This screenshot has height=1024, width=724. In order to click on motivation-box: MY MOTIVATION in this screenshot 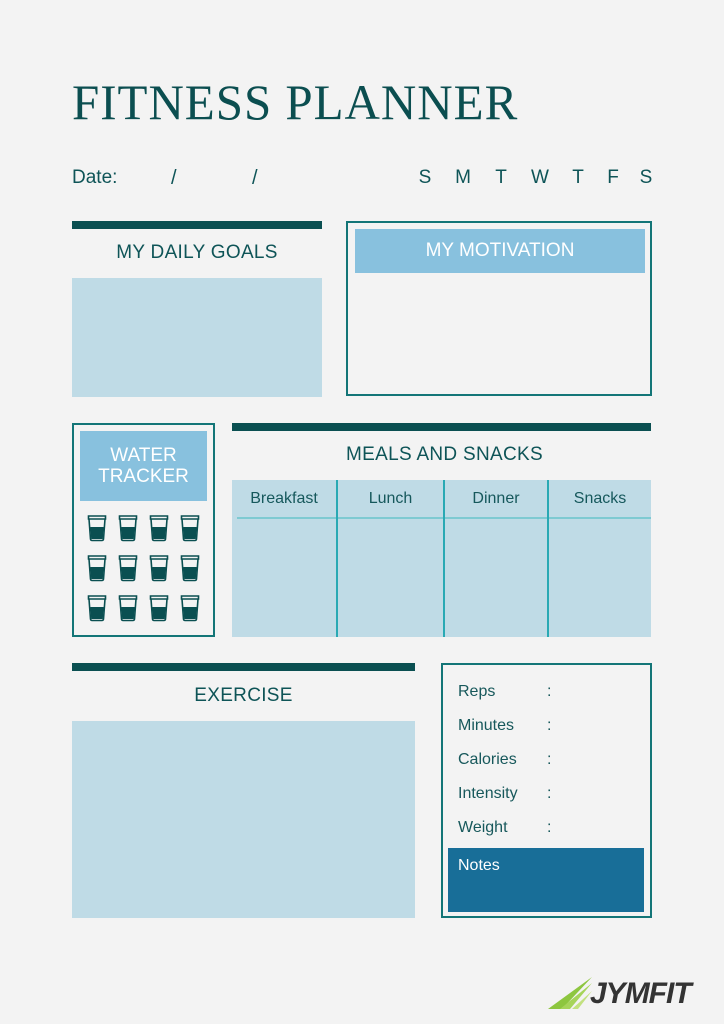, I will do `click(499, 308)`.